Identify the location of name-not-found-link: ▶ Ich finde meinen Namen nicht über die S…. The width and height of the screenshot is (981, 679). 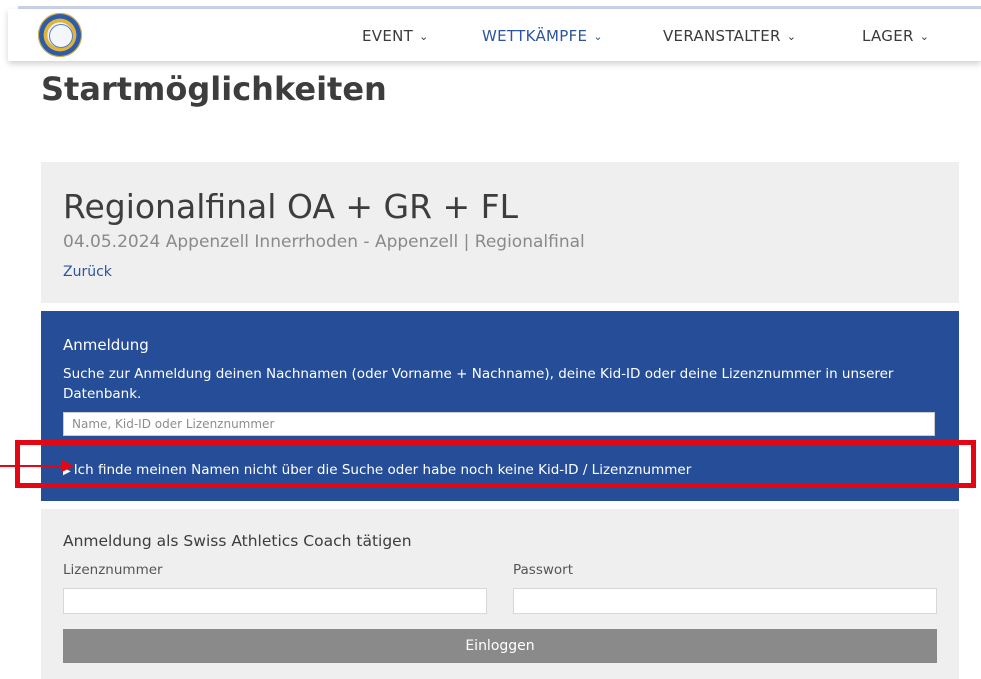
(377, 470).